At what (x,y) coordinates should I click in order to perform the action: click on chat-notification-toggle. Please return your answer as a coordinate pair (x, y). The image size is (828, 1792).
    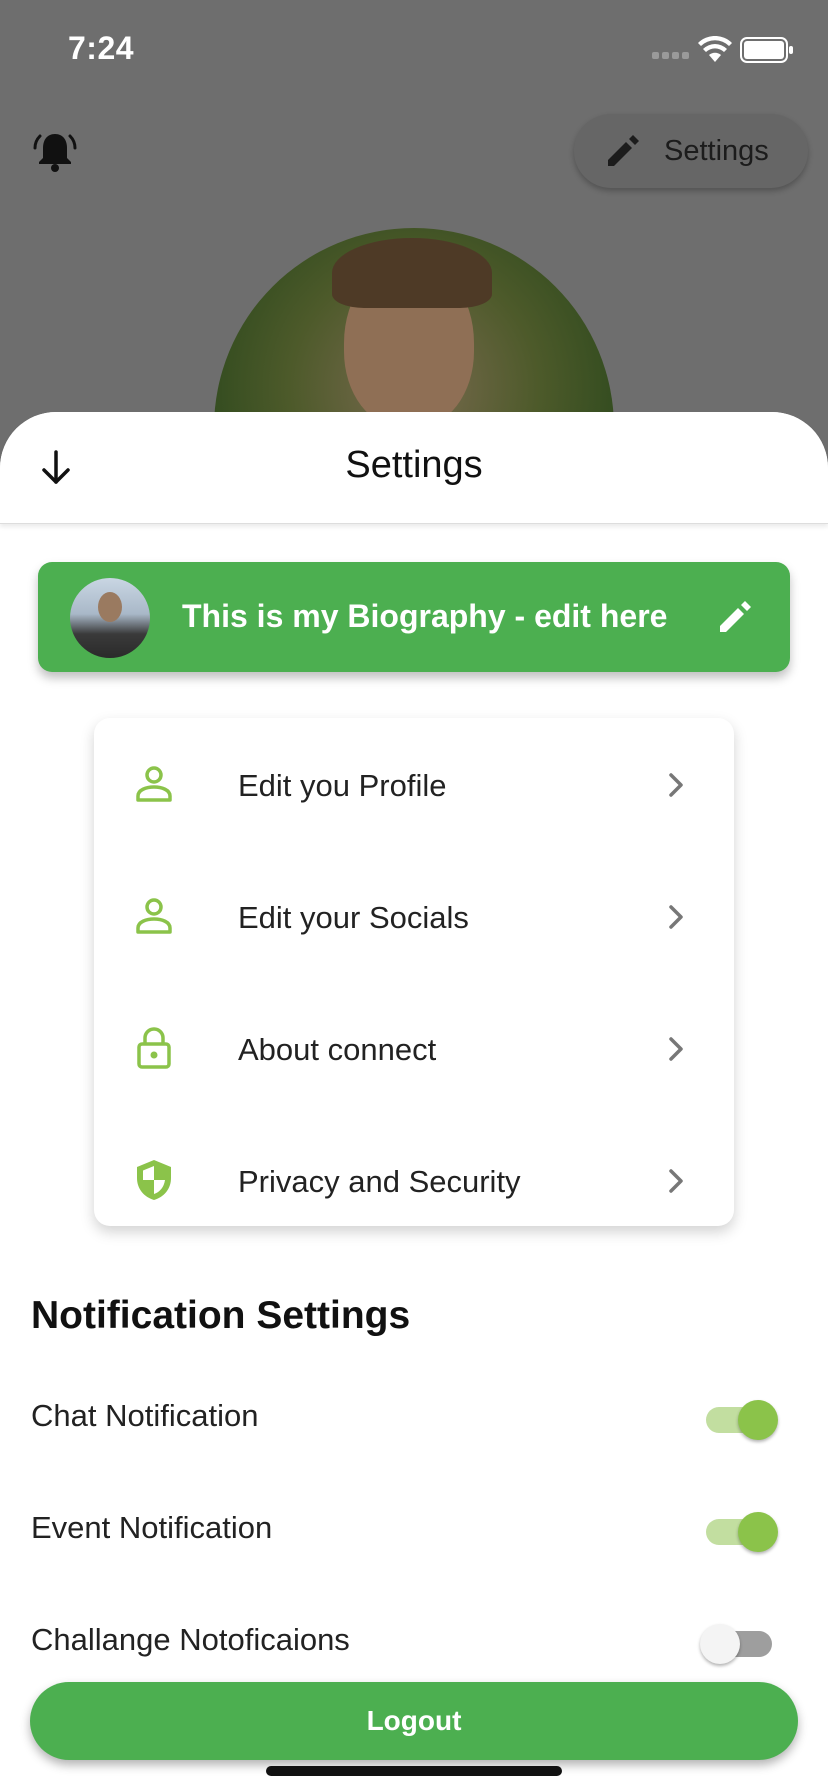
    Looking at the image, I should click on (740, 1420).